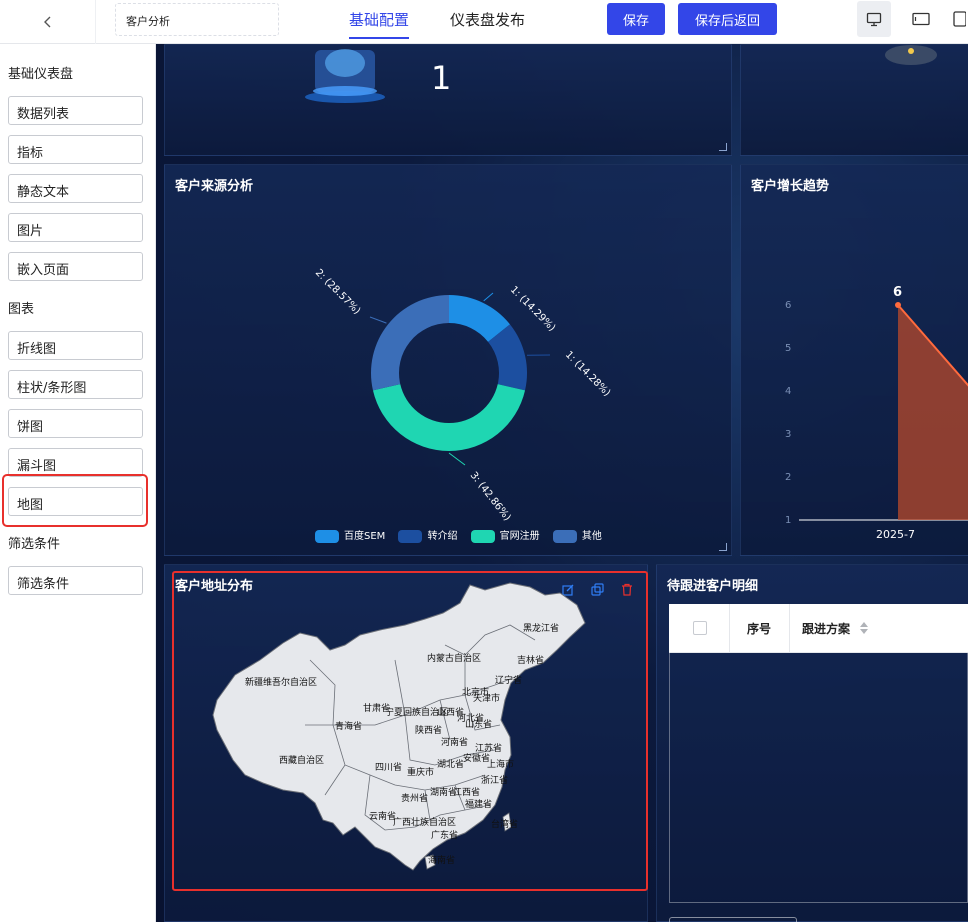  What do you see at coordinates (75, 423) in the screenshot?
I see `sidebar-item-pie-chart: 饼图` at bounding box center [75, 423].